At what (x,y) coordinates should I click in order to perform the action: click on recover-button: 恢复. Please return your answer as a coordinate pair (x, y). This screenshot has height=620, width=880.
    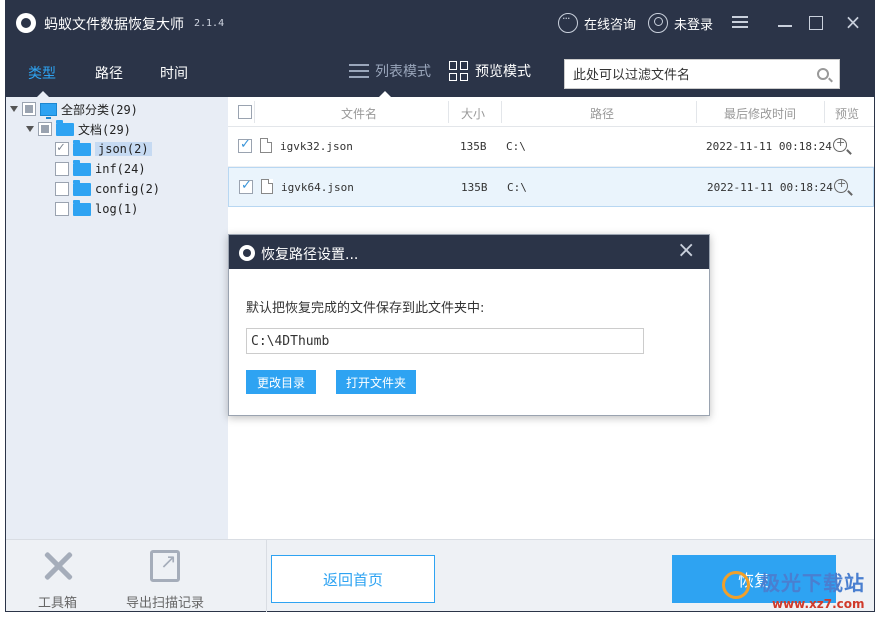
    Looking at the image, I should click on (754, 579).